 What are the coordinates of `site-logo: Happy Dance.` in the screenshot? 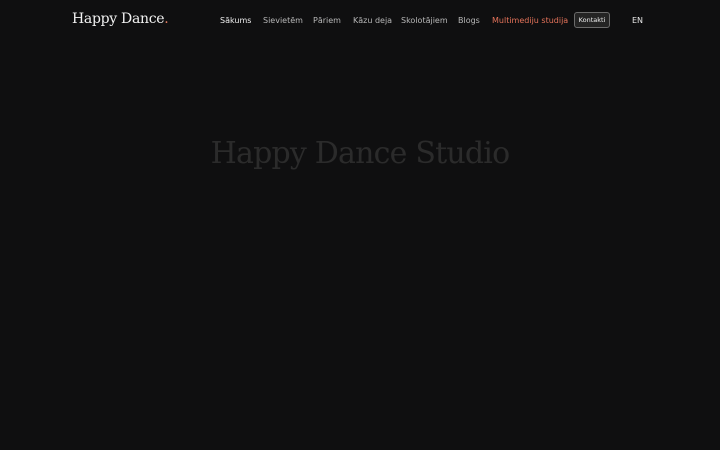 It's located at (120, 19).